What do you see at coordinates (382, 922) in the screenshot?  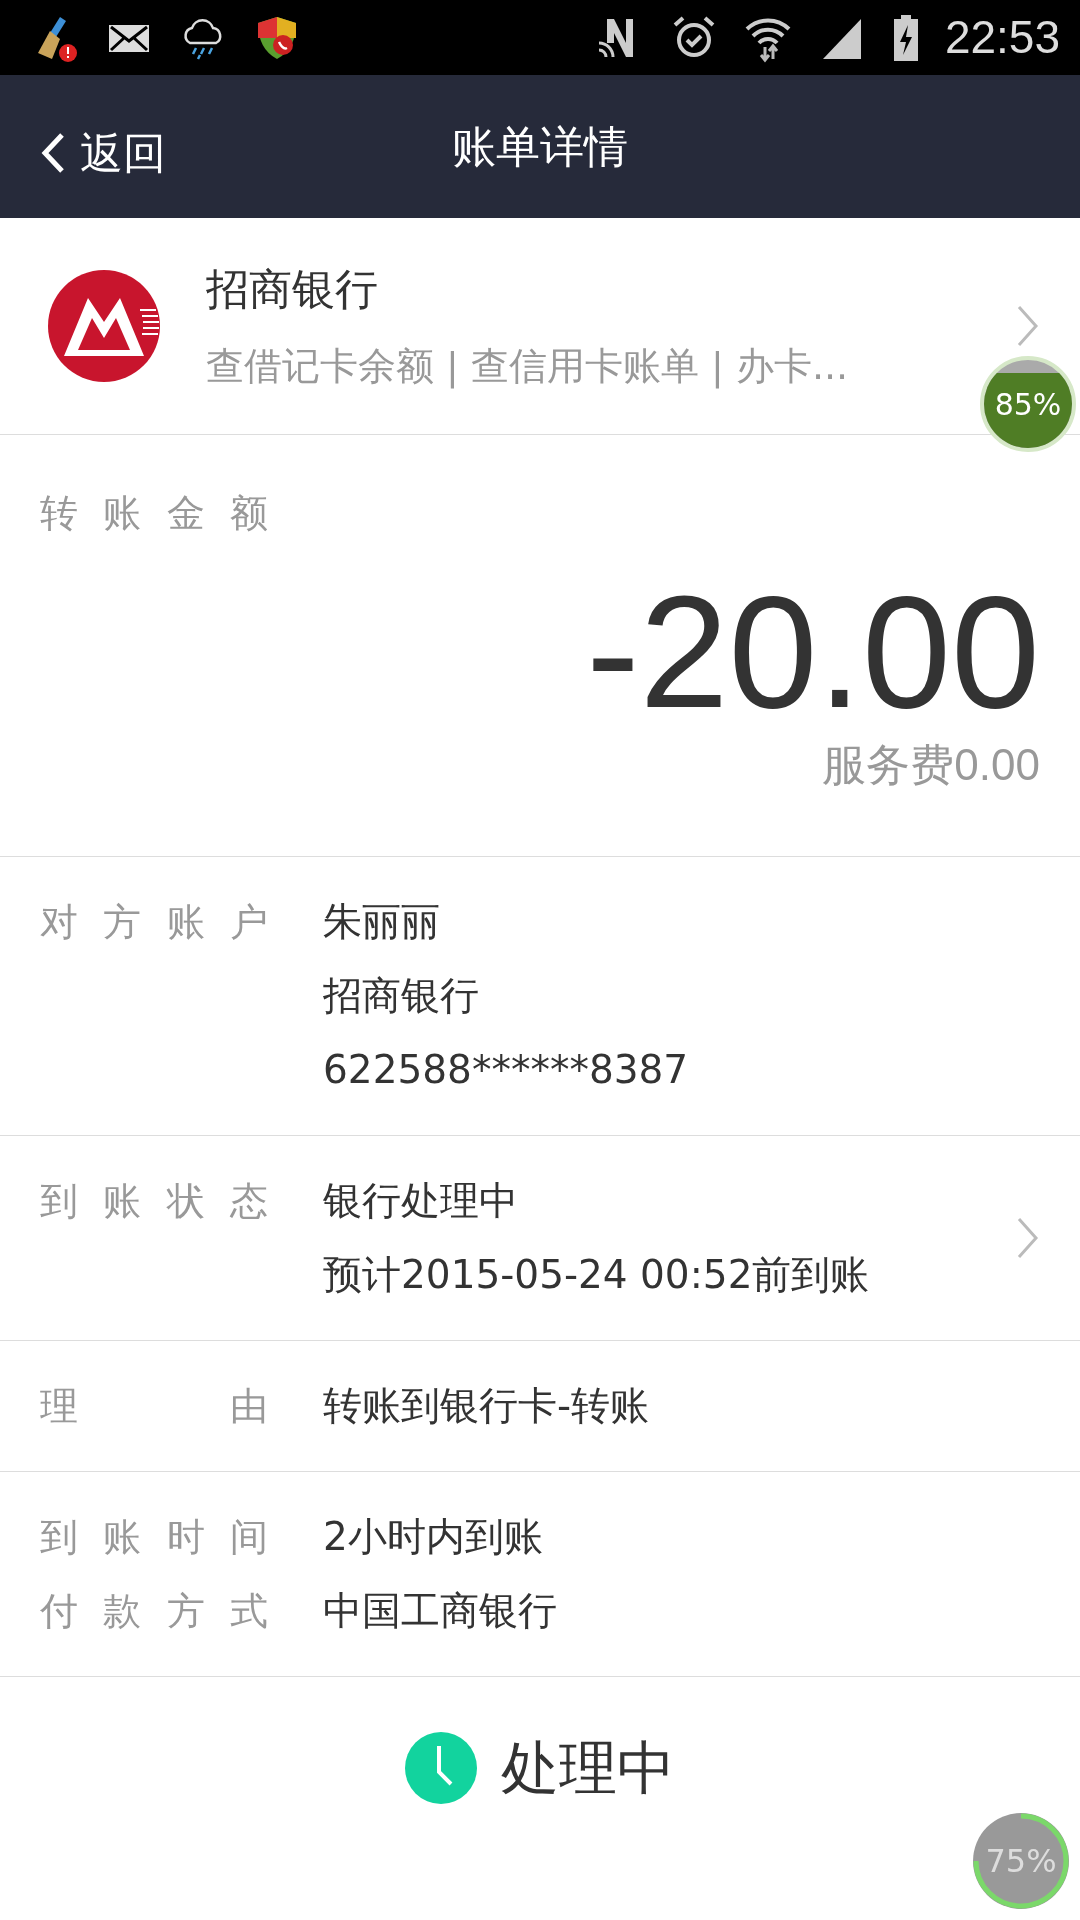 I see `field-value: 朱丽丽` at bounding box center [382, 922].